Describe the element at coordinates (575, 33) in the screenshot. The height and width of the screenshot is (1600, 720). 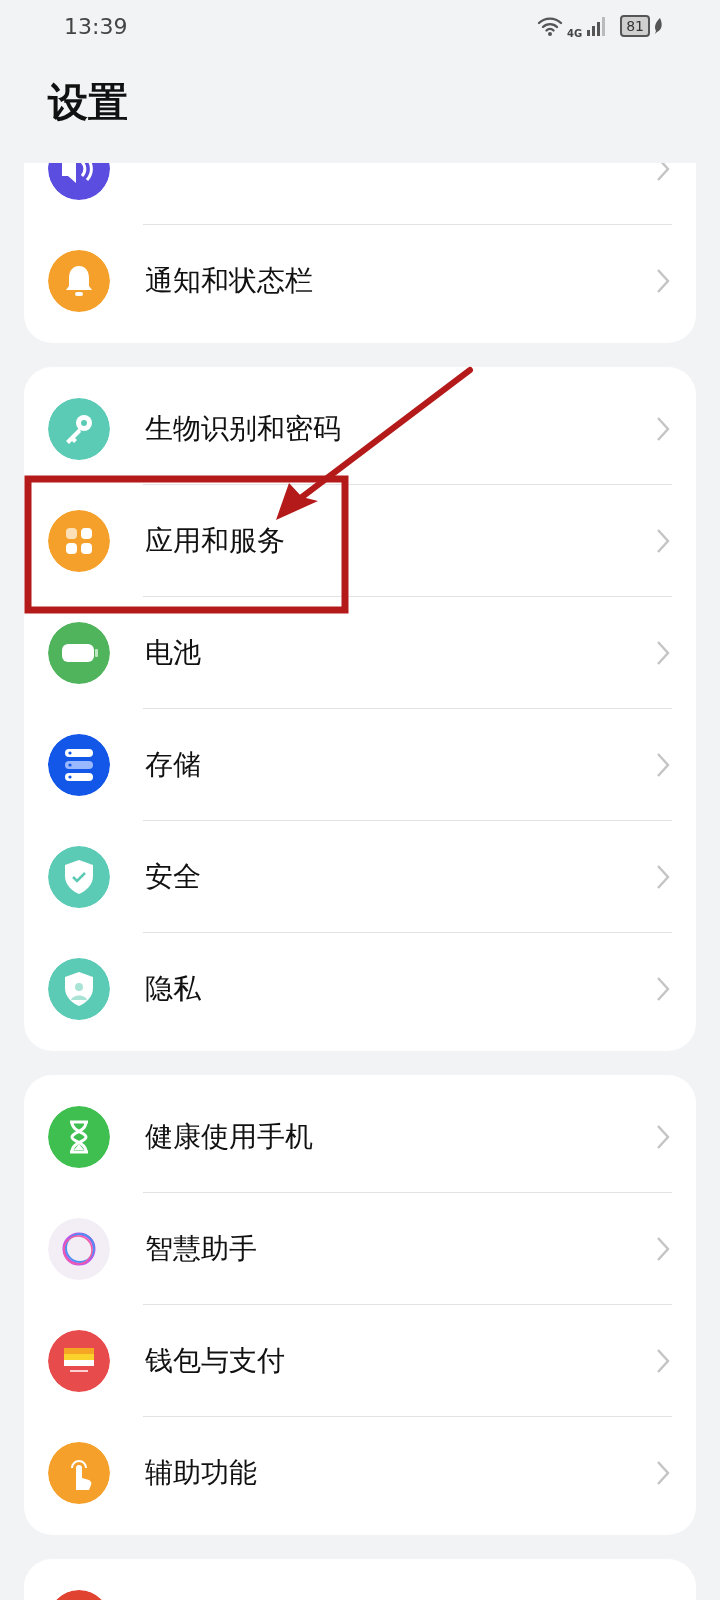
I see `network-type: 4G` at that location.